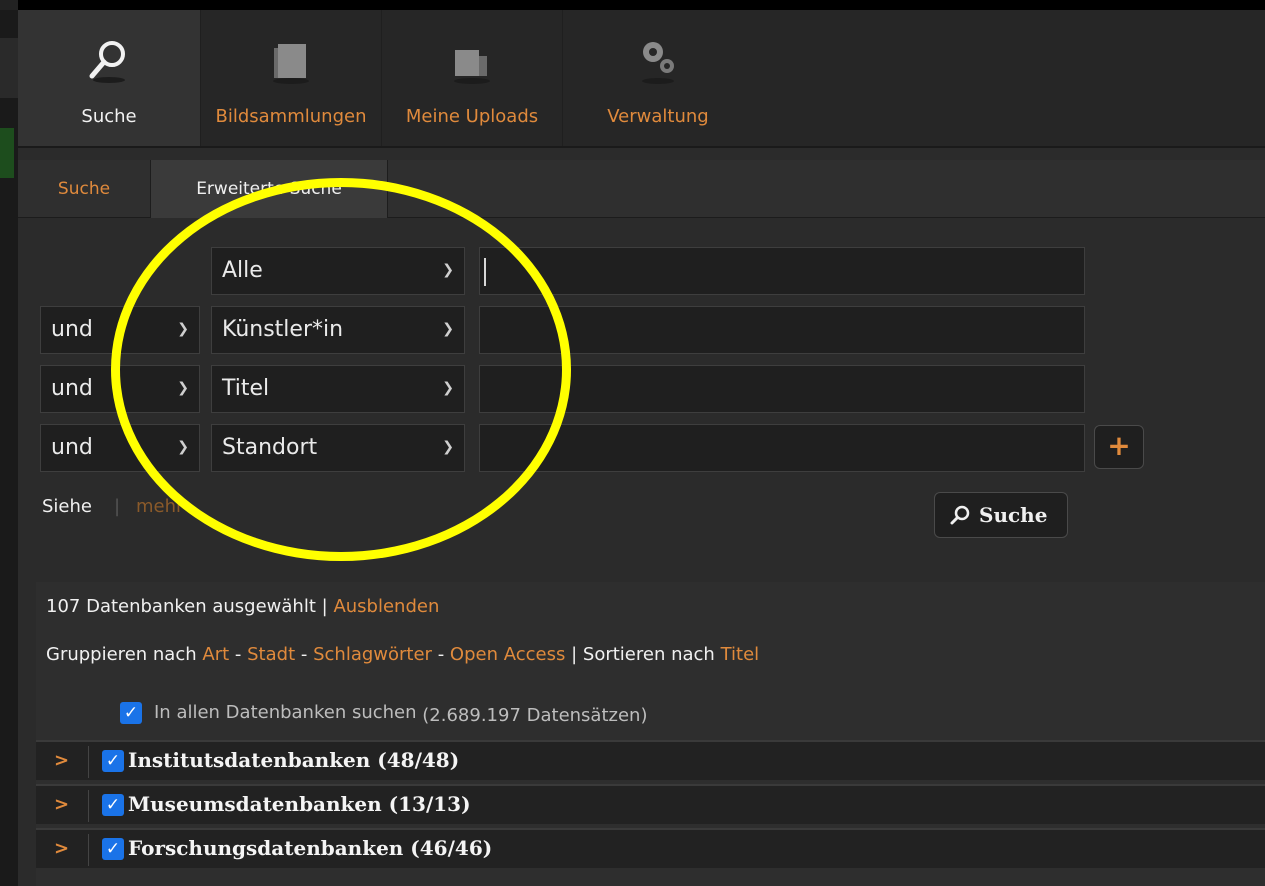 This screenshot has height=886, width=1265. Describe the element at coordinates (215, 654) in the screenshot. I see `group-by-art: Art` at that location.